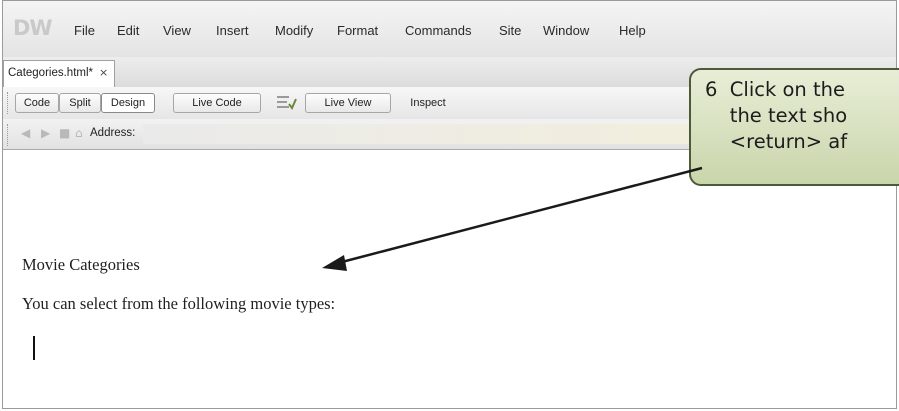 This screenshot has height=411, width=899. Describe the element at coordinates (45, 133) in the screenshot. I see `forward-arrow-icon: ▶` at that location.